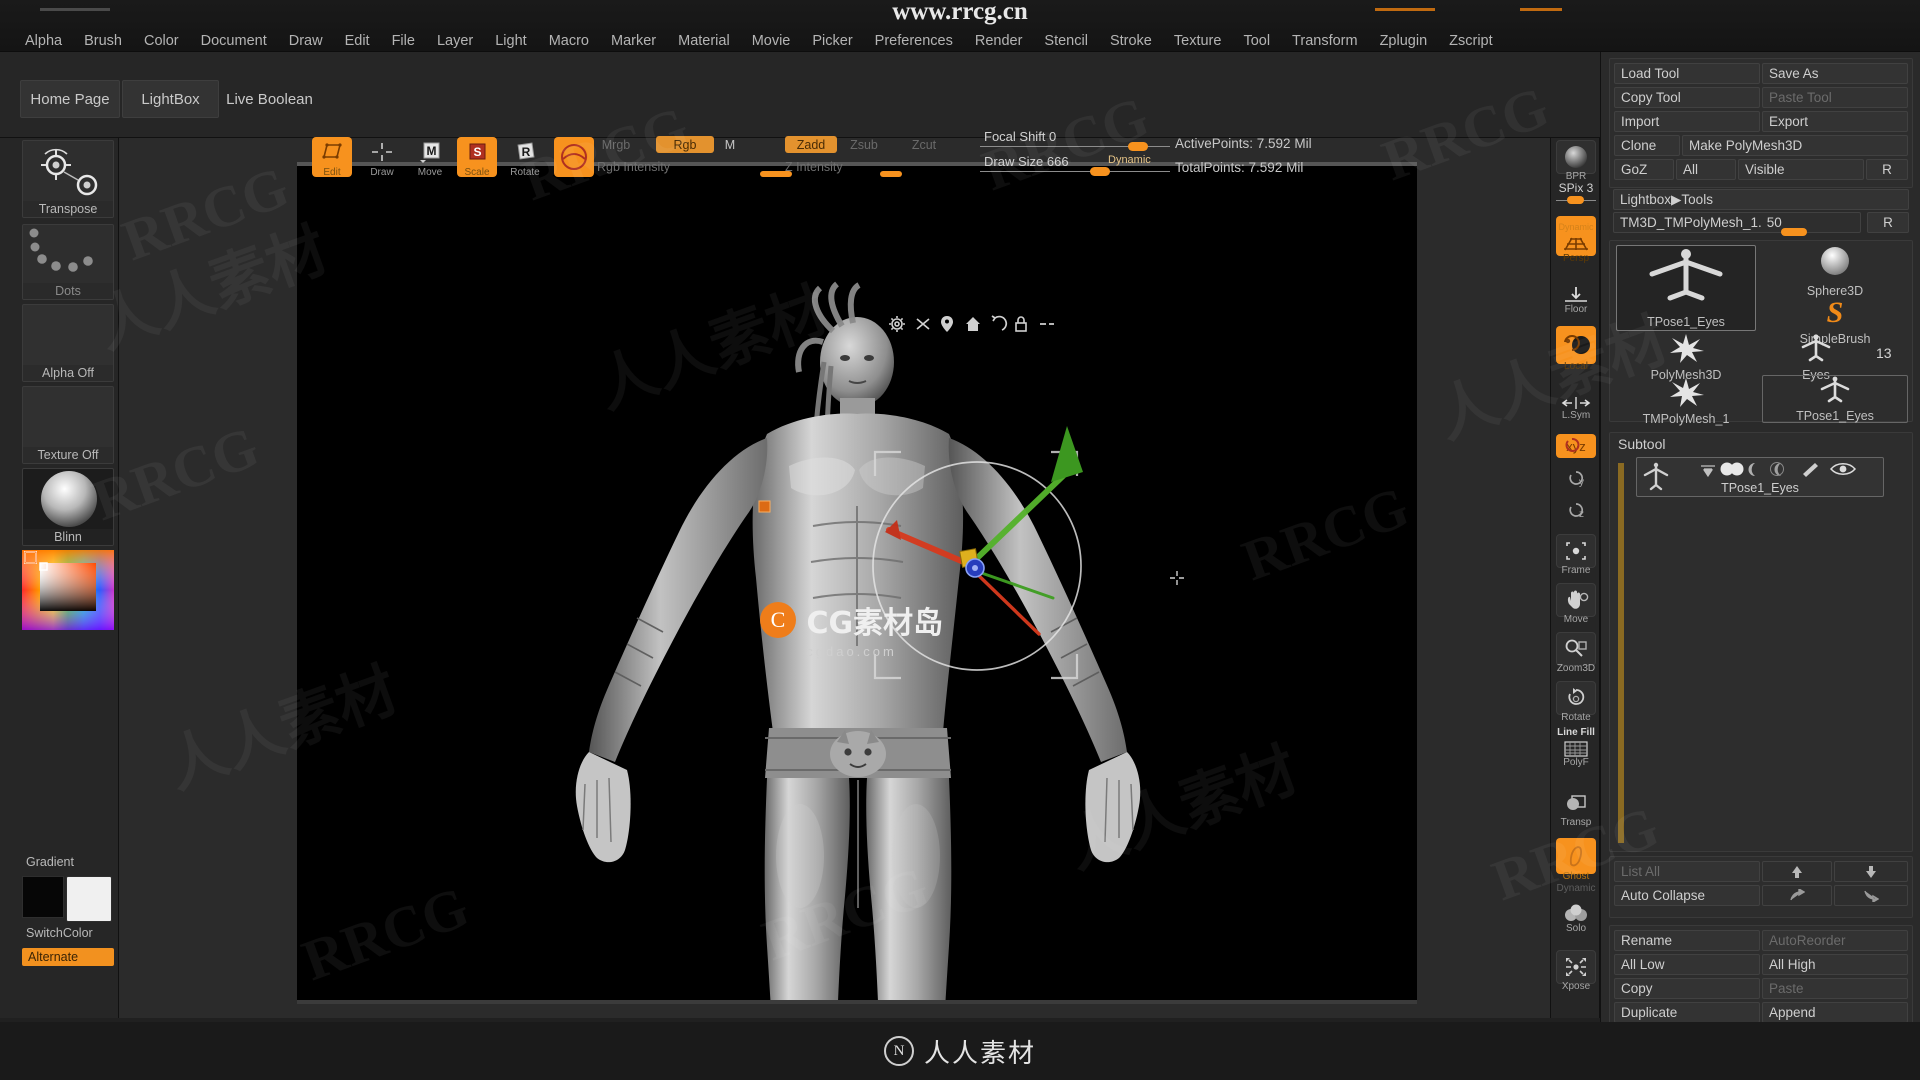 The image size is (1920, 1080). What do you see at coordinates (1687, 940) in the screenshot?
I see `rename-button: Rename` at bounding box center [1687, 940].